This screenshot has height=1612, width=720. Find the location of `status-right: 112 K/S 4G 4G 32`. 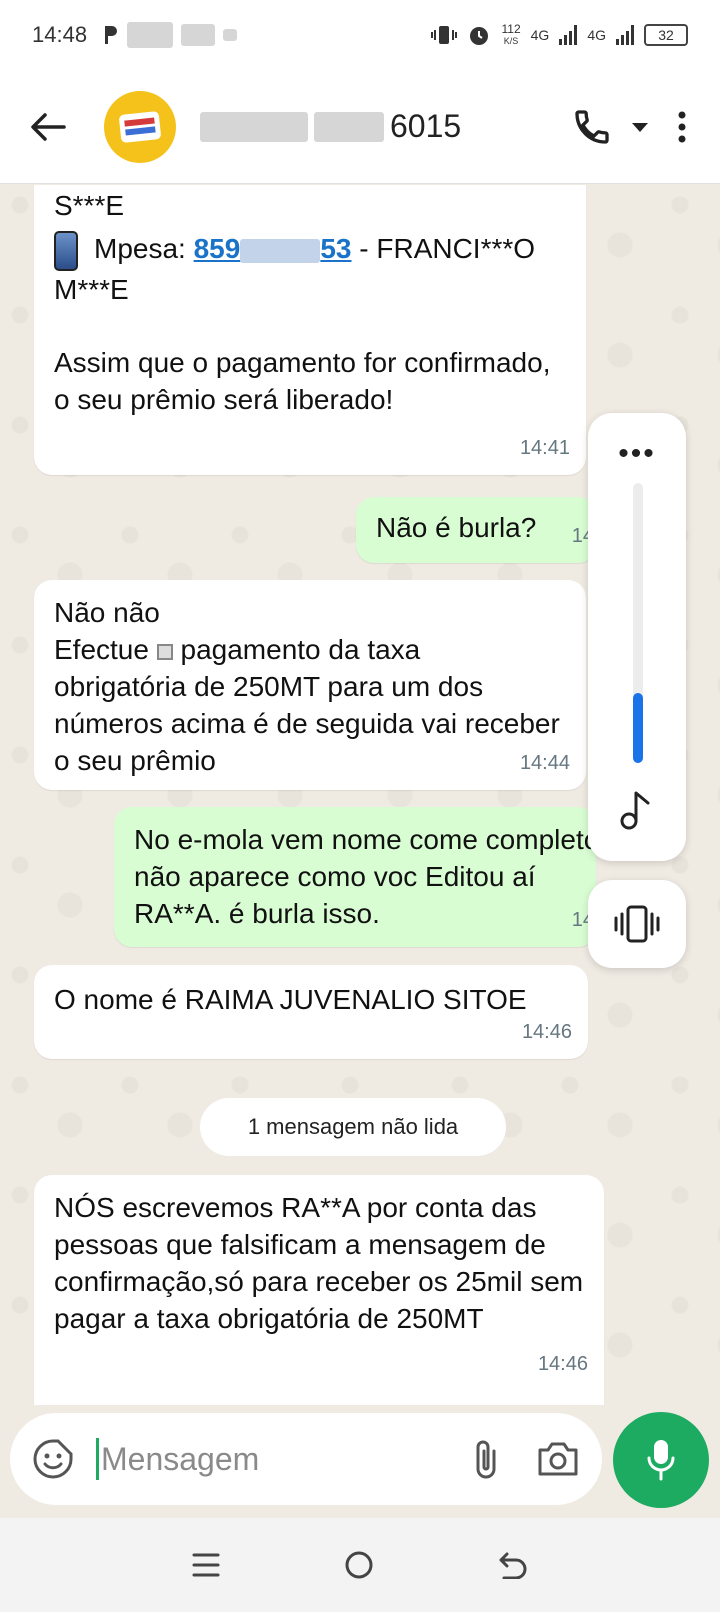

status-right: 112 K/S 4G 4G 32 is located at coordinates (559, 35).